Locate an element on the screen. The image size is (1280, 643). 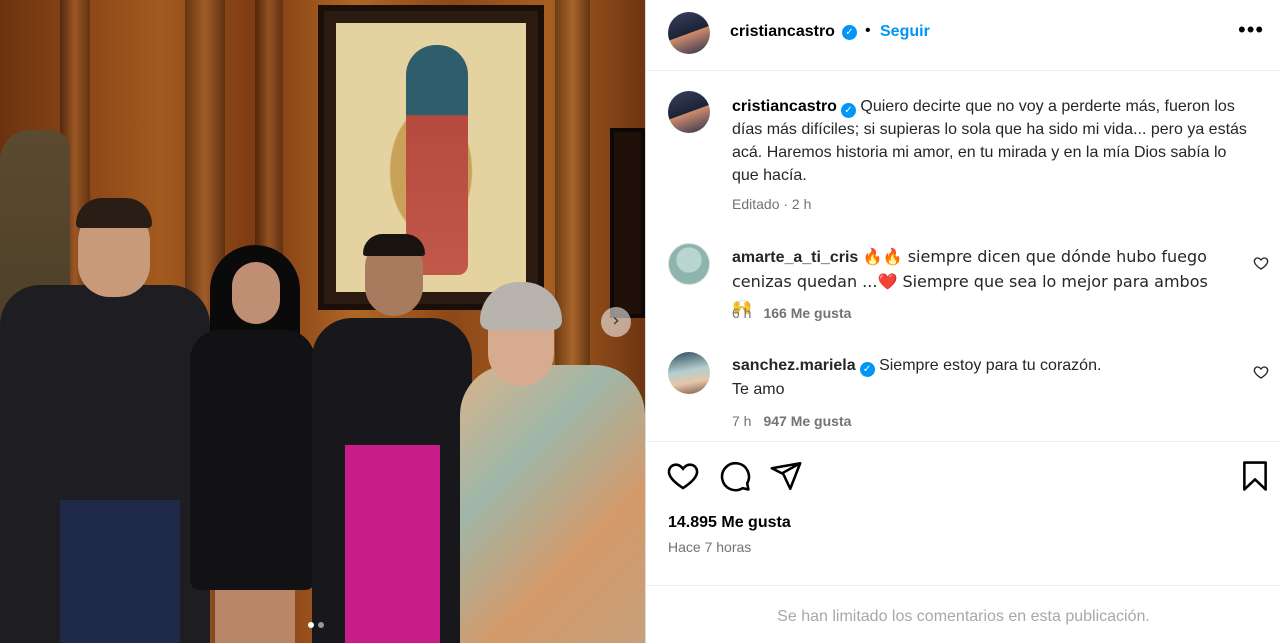
share-send-icon is located at coordinates (786, 476).